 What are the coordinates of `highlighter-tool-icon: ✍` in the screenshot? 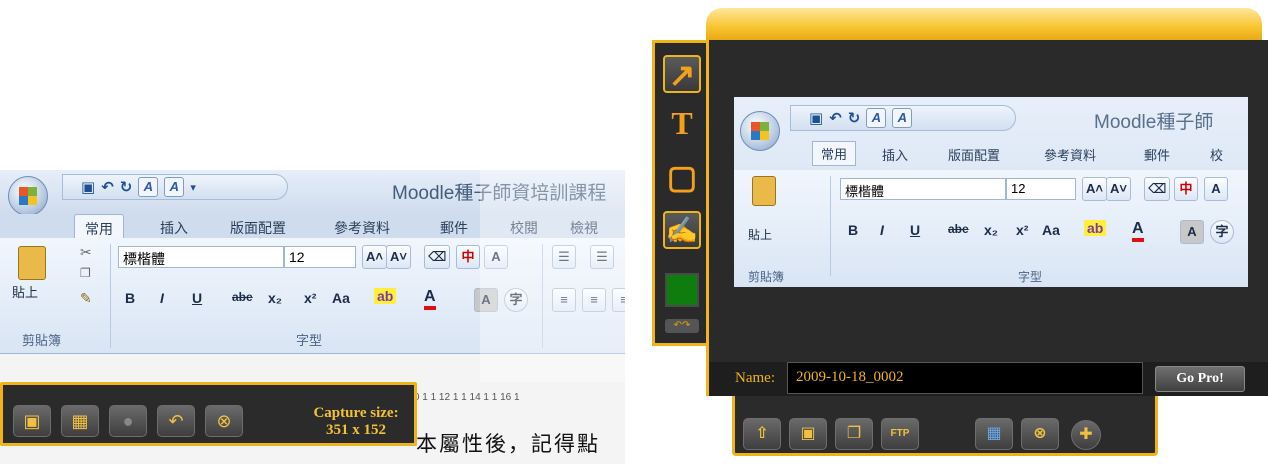 It's located at (682, 230).